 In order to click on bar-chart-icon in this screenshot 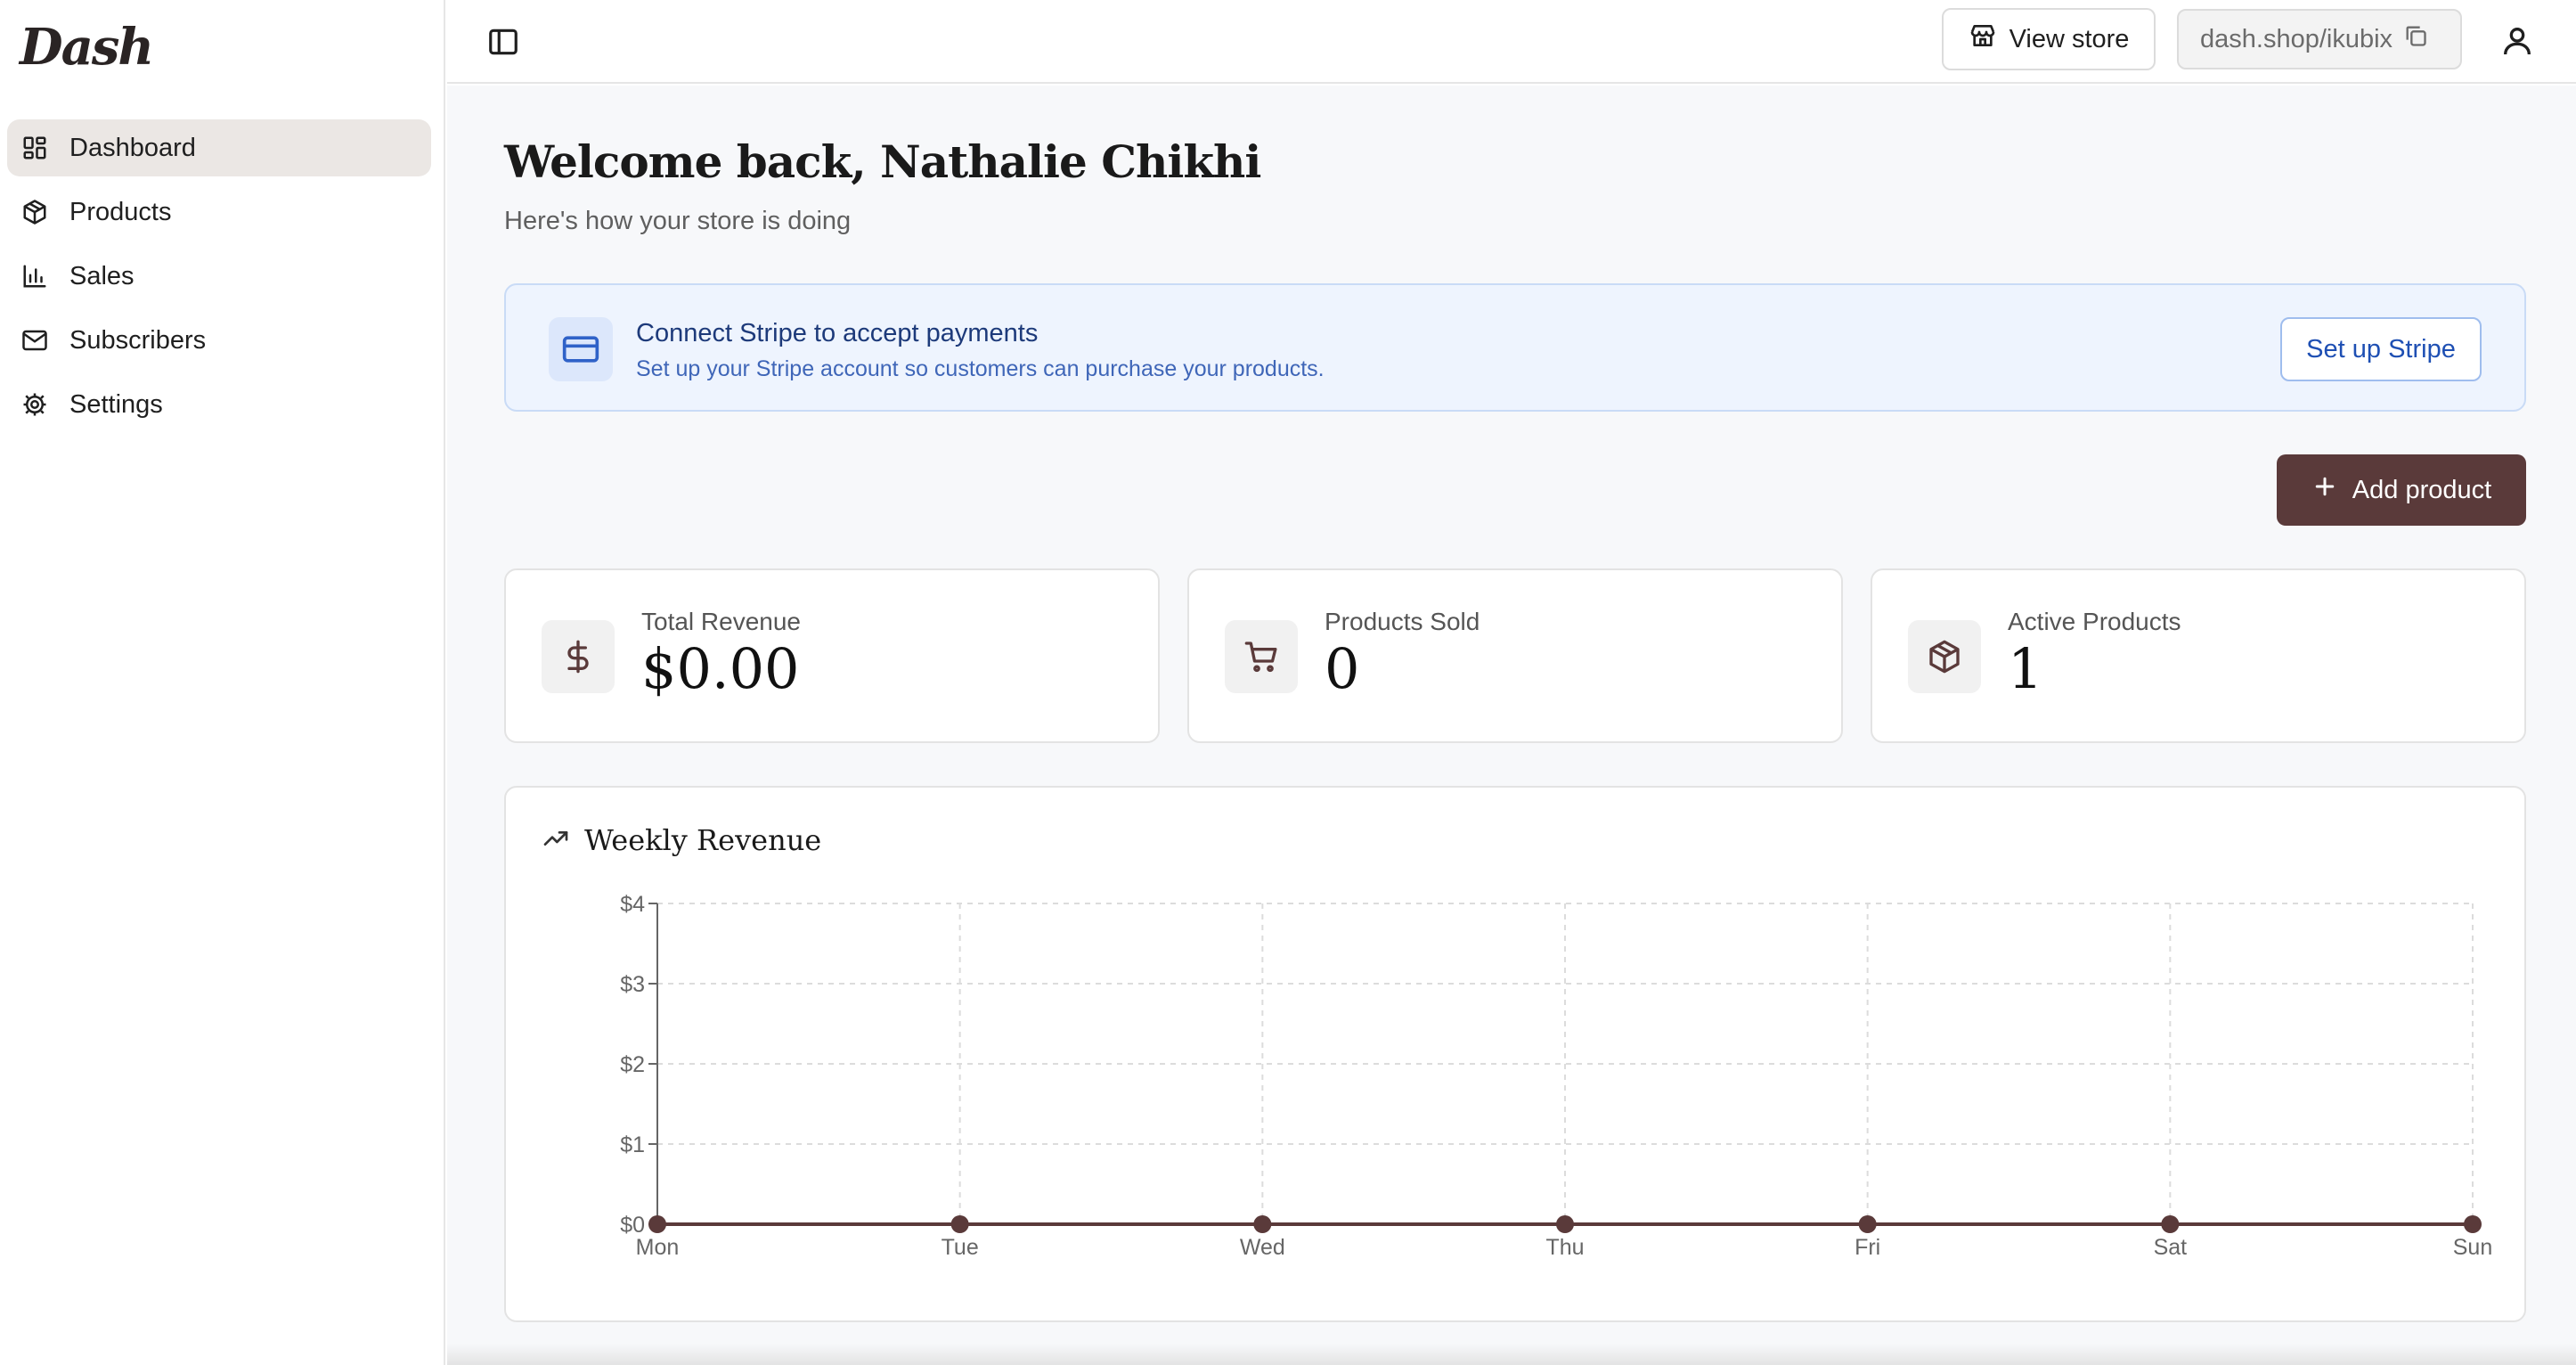, I will do `click(35, 276)`.